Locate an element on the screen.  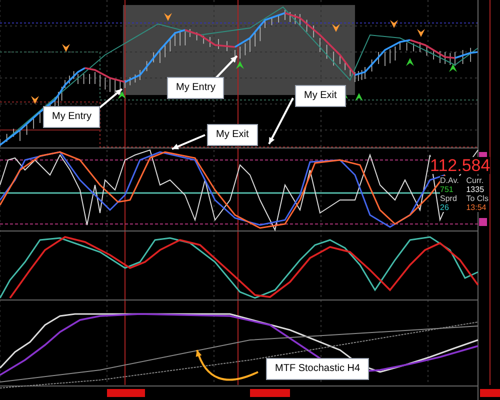
callout-label: MTF Stochastic H4 is located at coordinates (318, 369).